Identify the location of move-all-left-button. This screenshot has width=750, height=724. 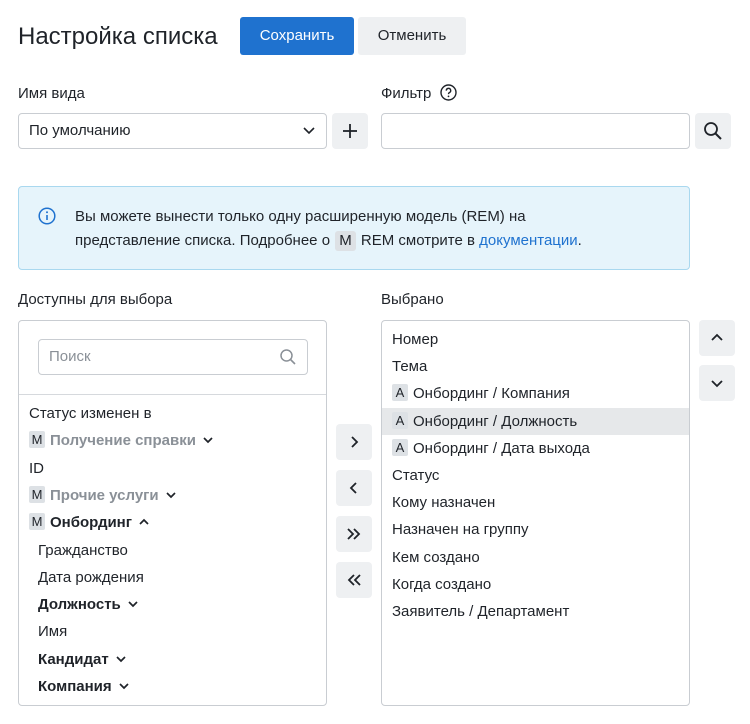
(354, 580).